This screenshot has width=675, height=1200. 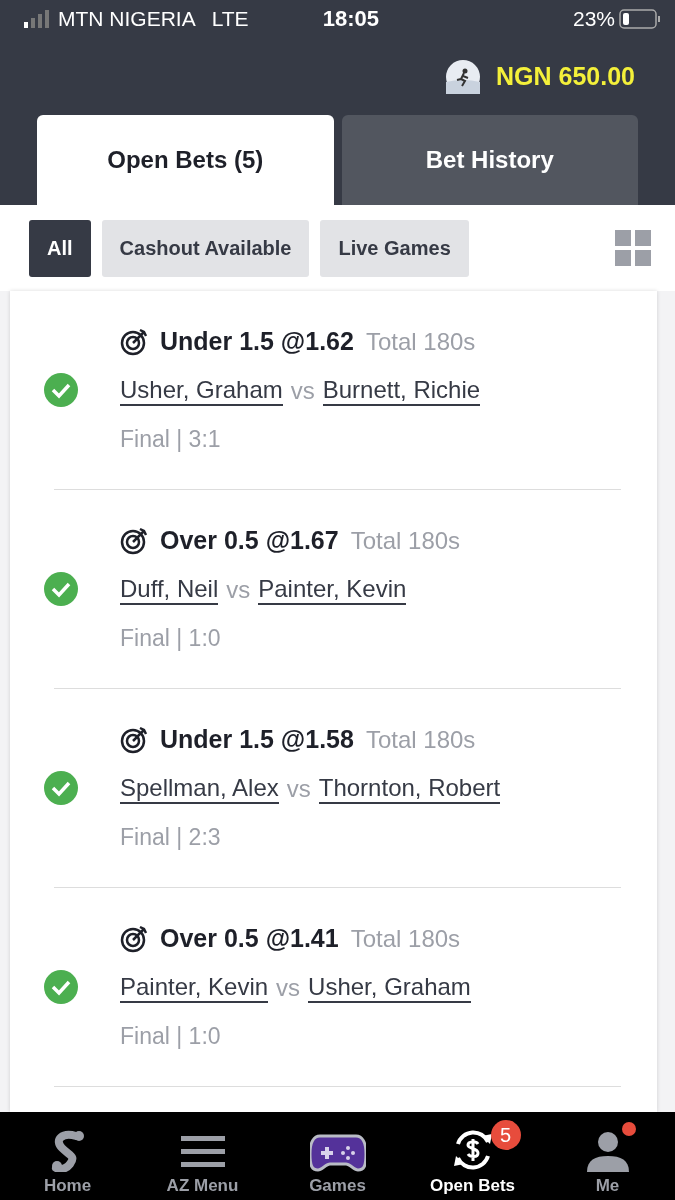 What do you see at coordinates (640, 19) in the screenshot?
I see `battery-icon` at bounding box center [640, 19].